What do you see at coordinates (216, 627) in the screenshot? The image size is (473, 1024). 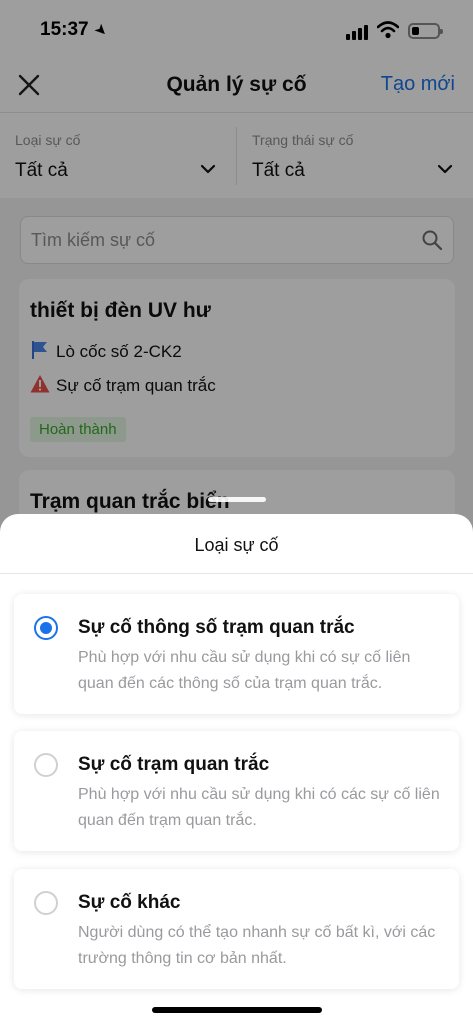 I see `option-title: Sự cố thông số trạm quan trắc` at bounding box center [216, 627].